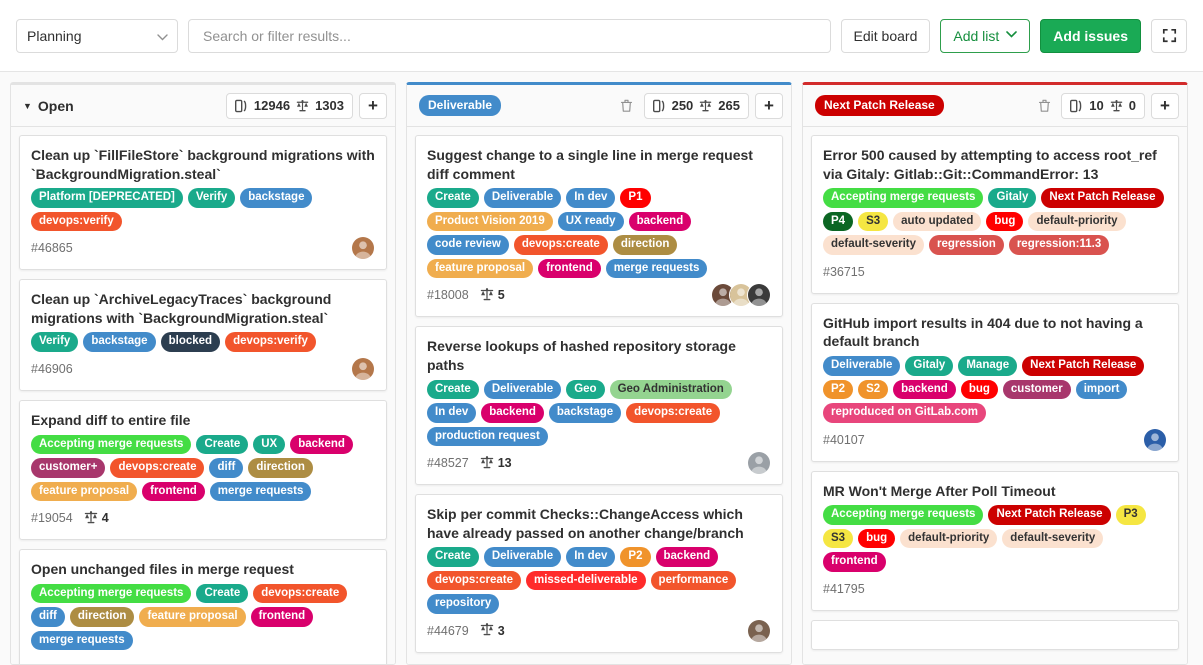 This screenshot has height=665, width=1203. What do you see at coordinates (995, 634) in the screenshot?
I see `issue-card-partial` at bounding box center [995, 634].